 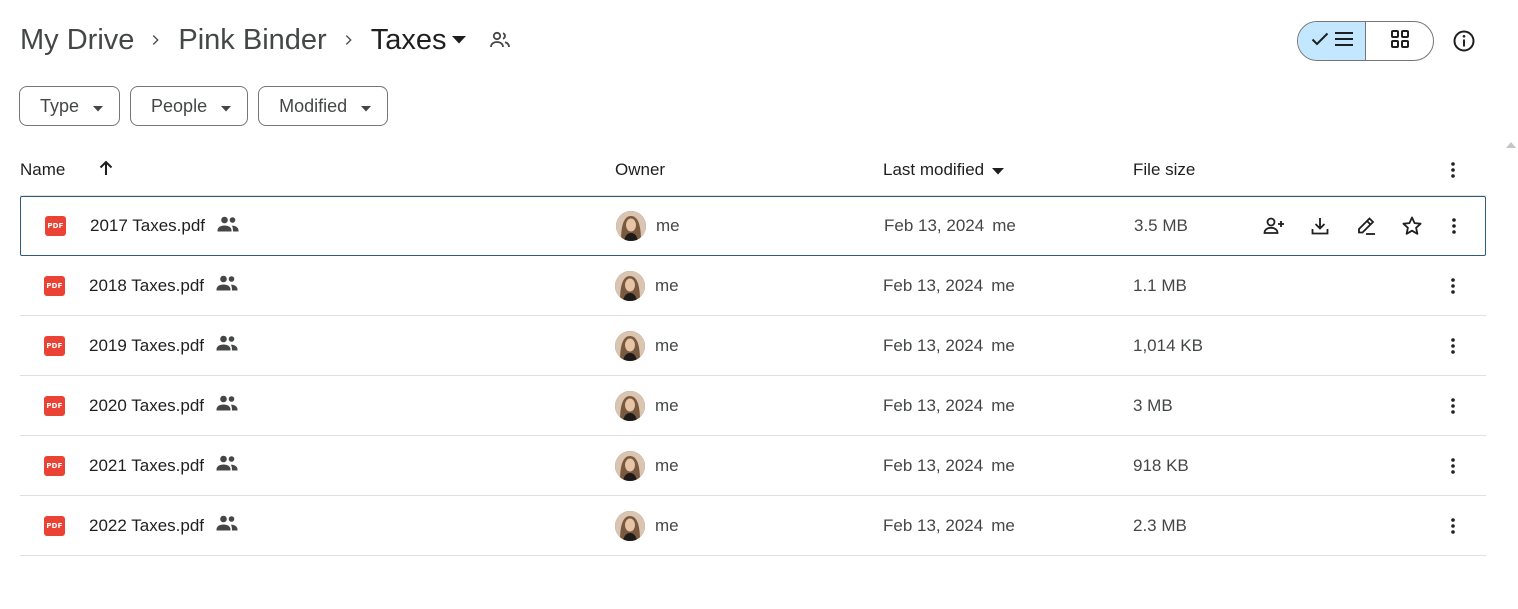 What do you see at coordinates (1511, 145) in the screenshot?
I see `scroll-up-indicator` at bounding box center [1511, 145].